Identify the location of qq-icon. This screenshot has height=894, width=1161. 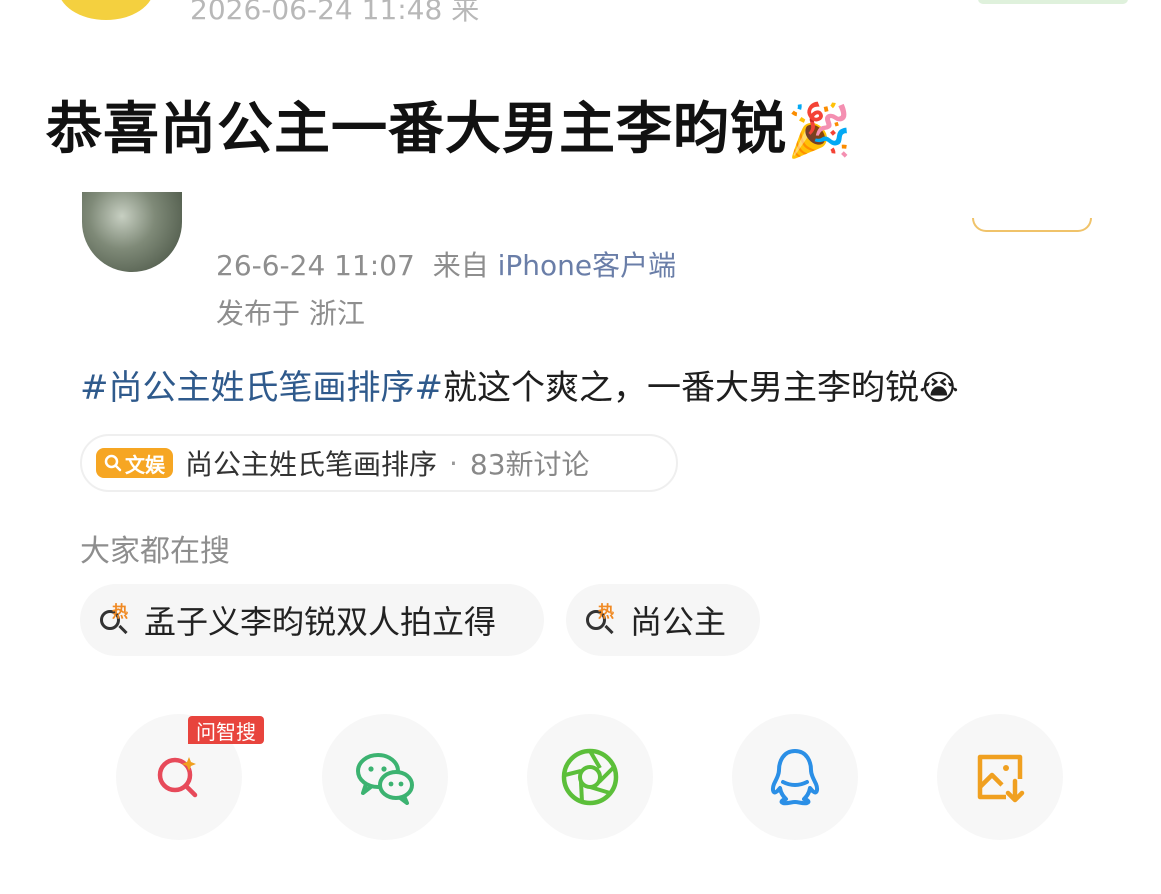
(795, 777).